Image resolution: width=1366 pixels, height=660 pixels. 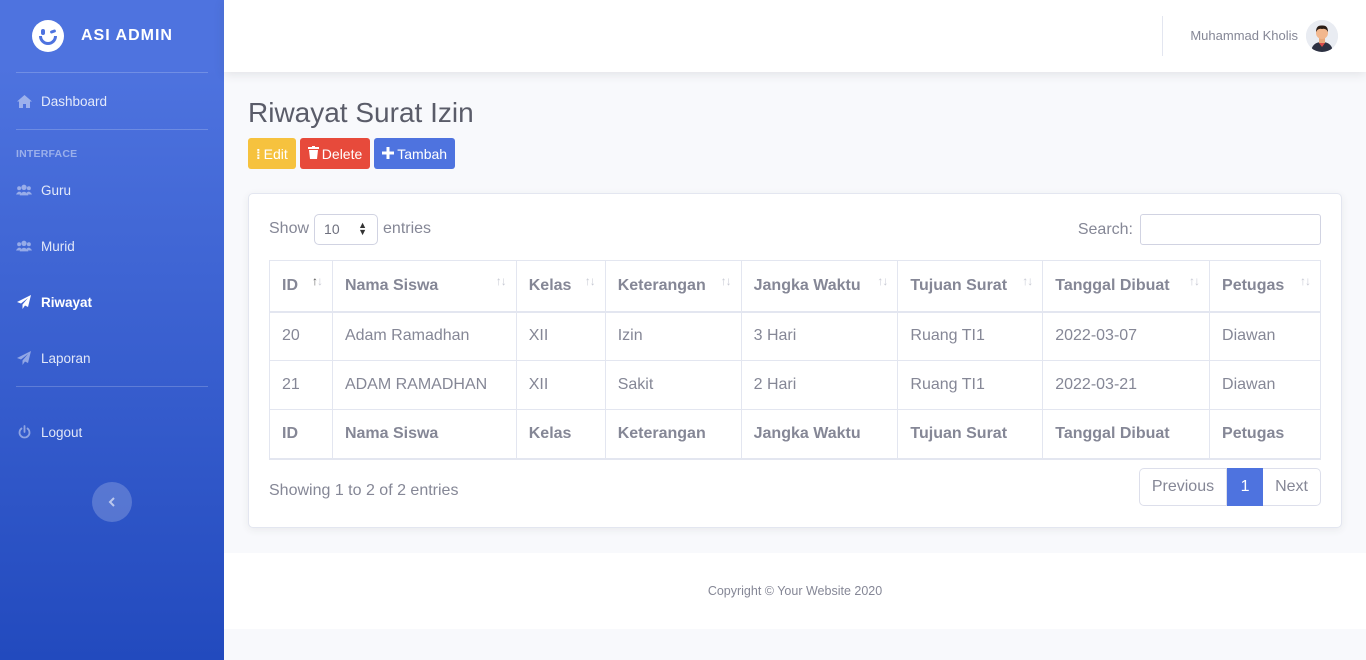 What do you see at coordinates (407, 228) in the screenshot?
I see `entries-label: entries` at bounding box center [407, 228].